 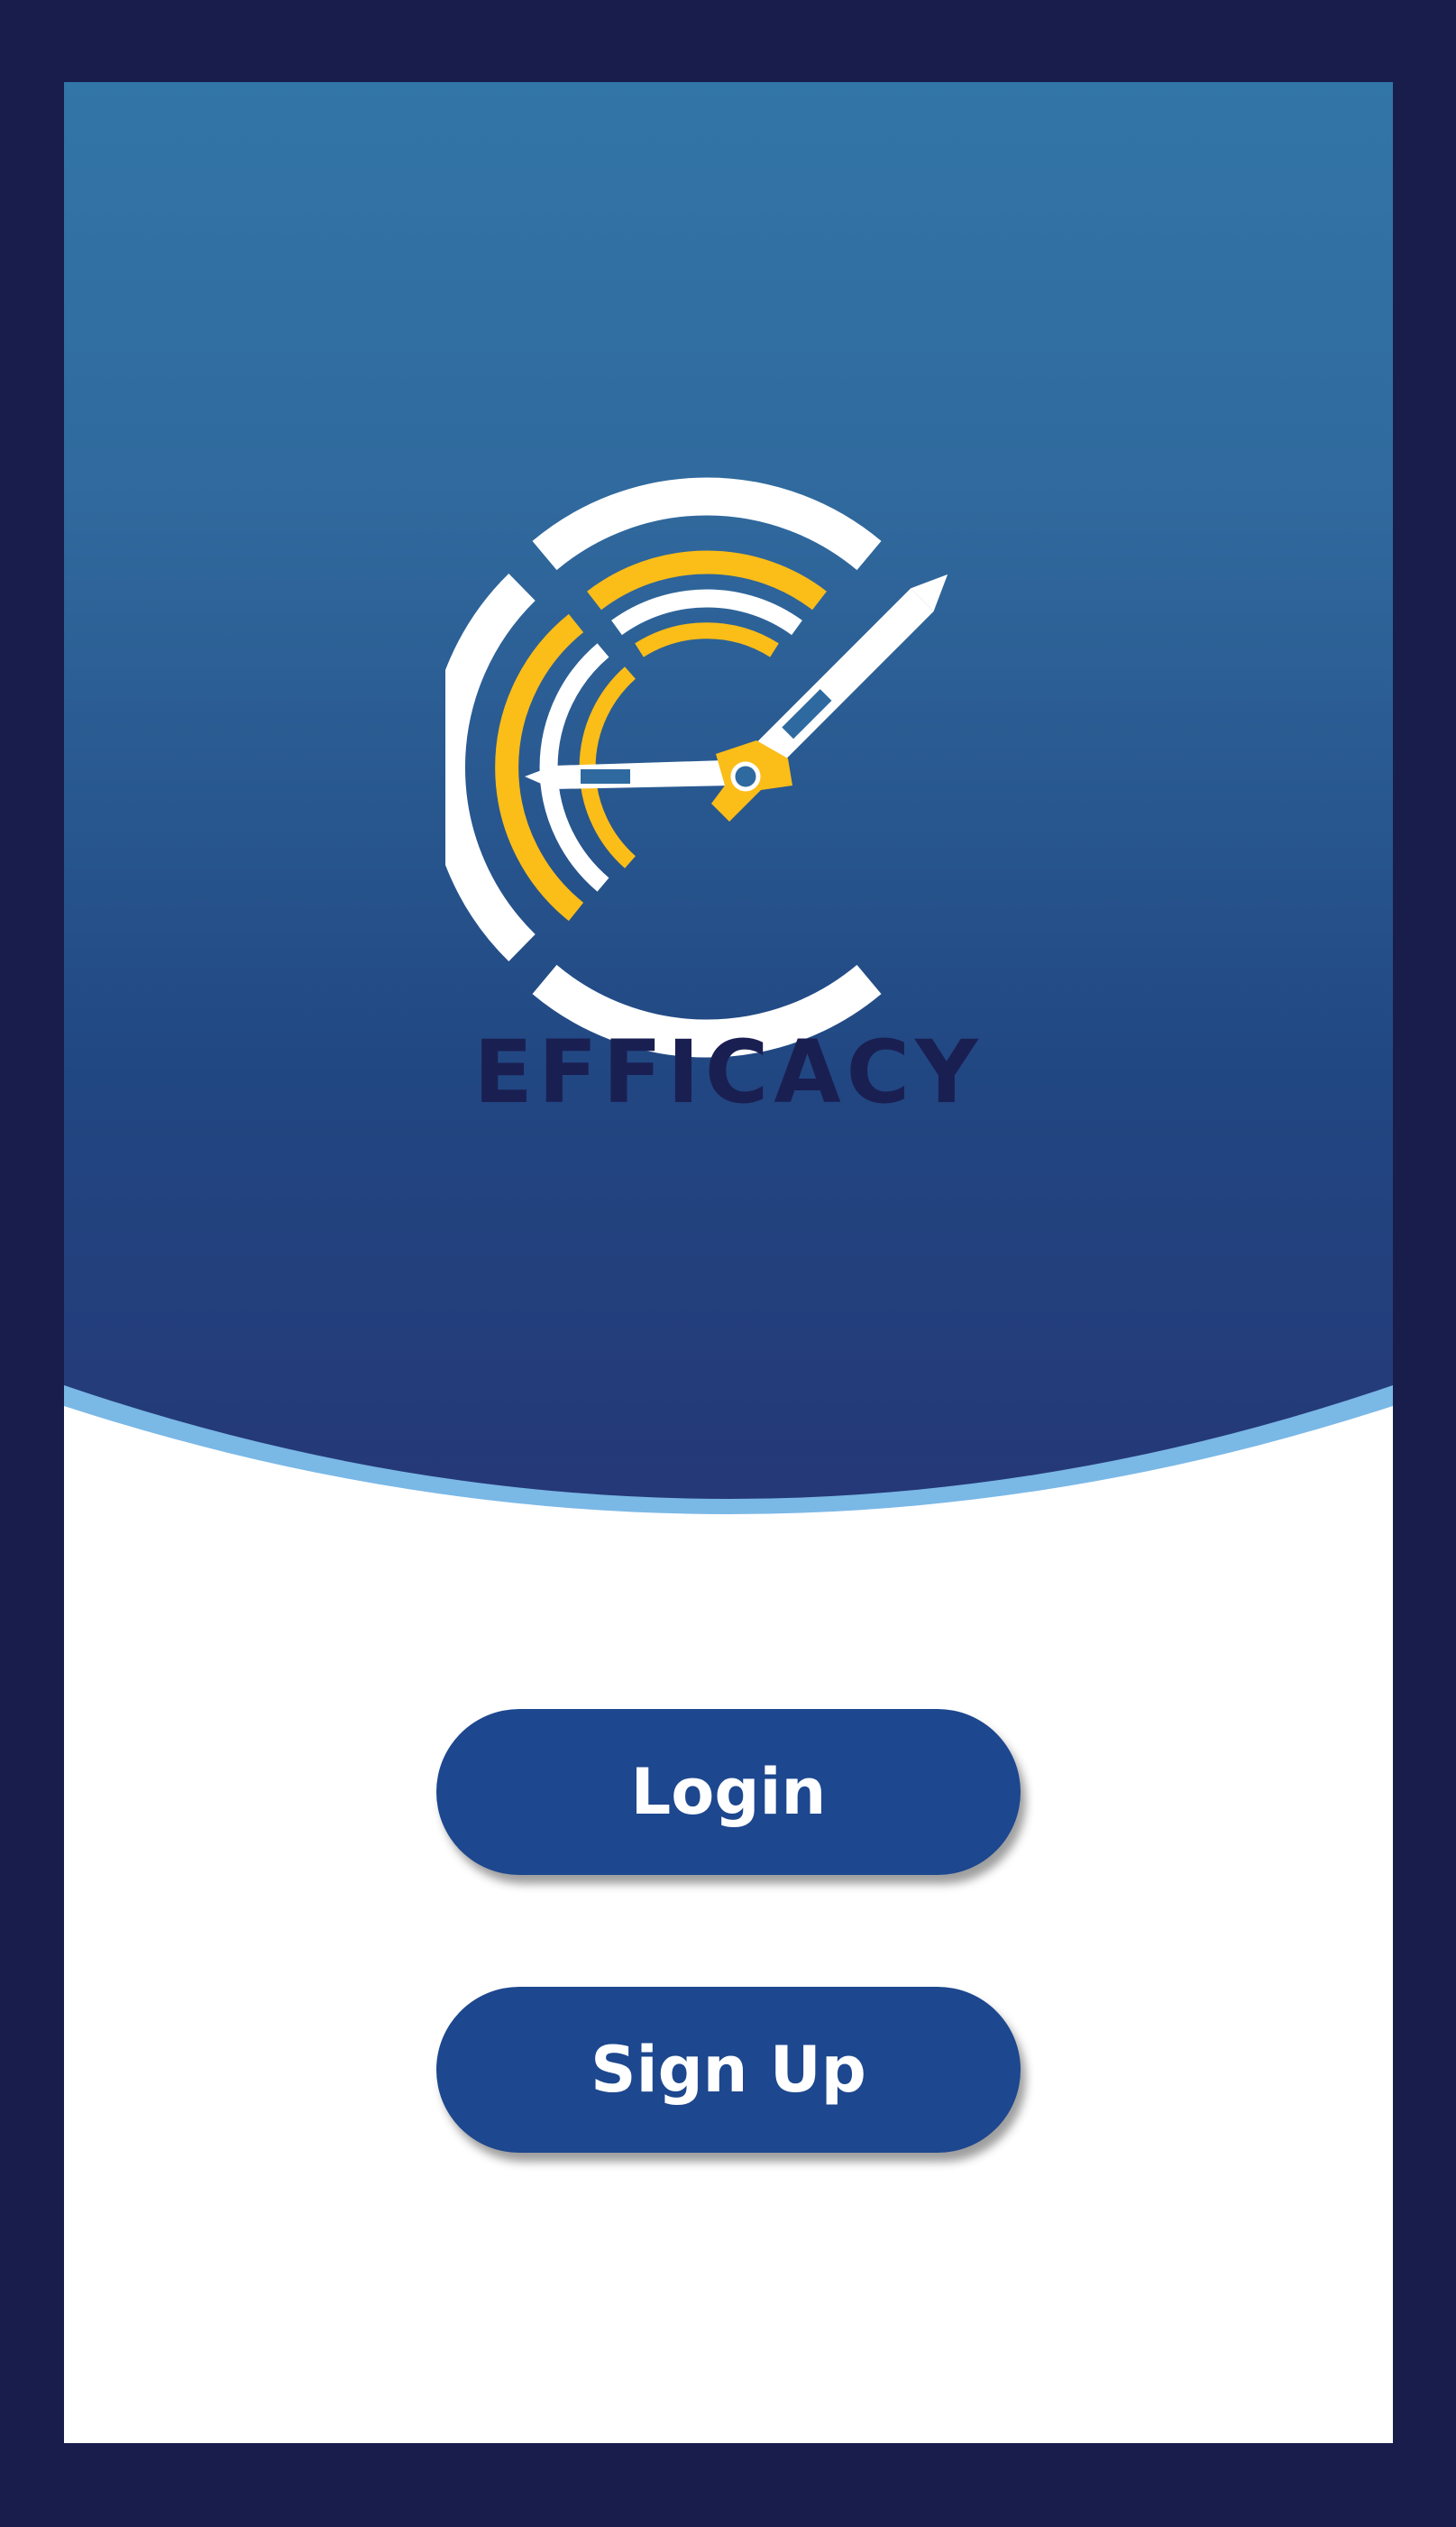 I want to click on sign-up-button-label: Sign Up, so click(x=728, y=2070).